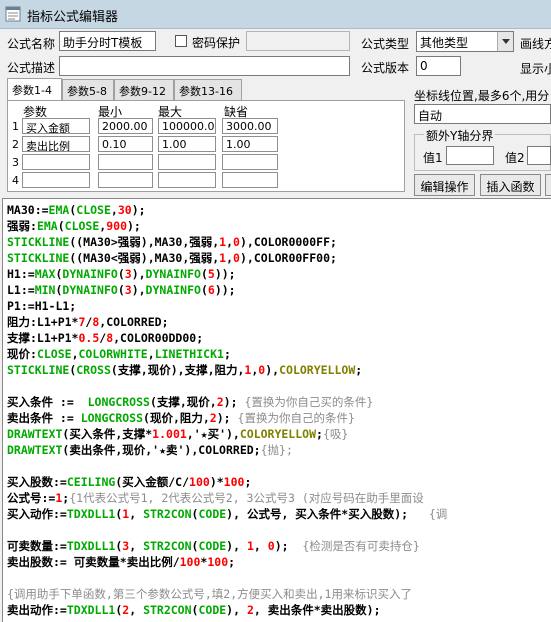 The height and width of the screenshot is (622, 551). Describe the element at coordinates (250, 144) in the screenshot. I see `param-default-cell: 1.00` at that location.